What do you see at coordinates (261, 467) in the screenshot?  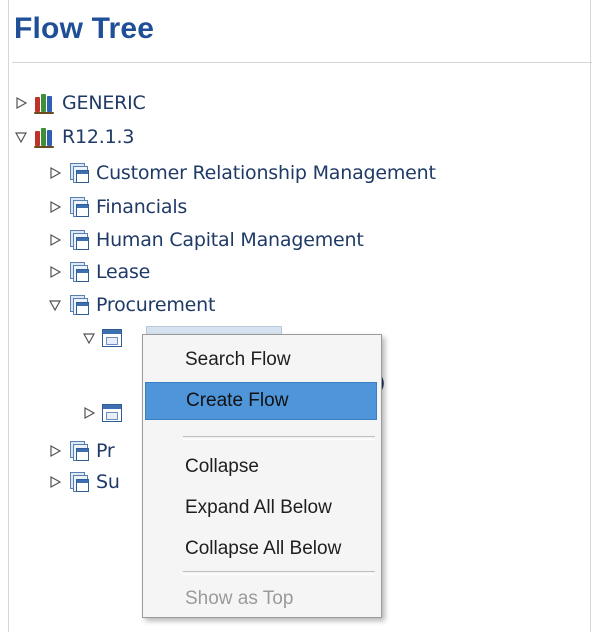 I see `menu-item-collapse: Collapse` at bounding box center [261, 467].